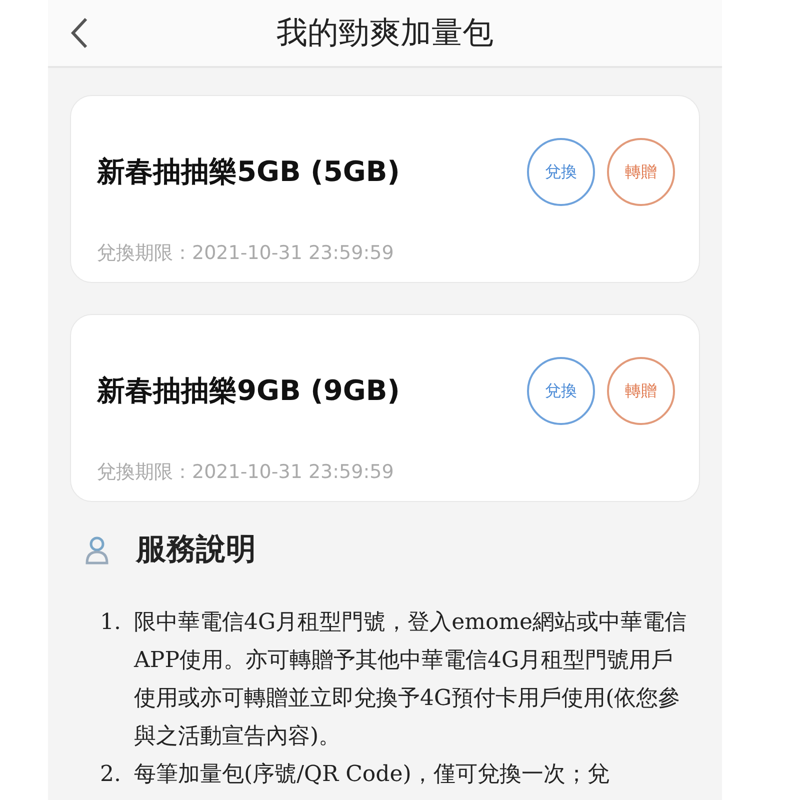  What do you see at coordinates (111, 775) in the screenshot?
I see `note-number: 2.` at bounding box center [111, 775].